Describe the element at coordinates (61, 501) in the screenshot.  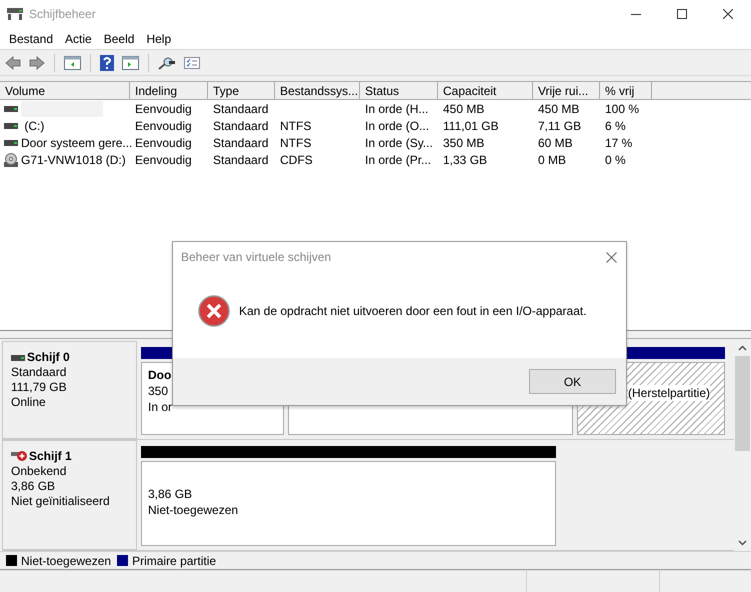
I see `disk-info: Niet geïnitialiseerd` at that location.